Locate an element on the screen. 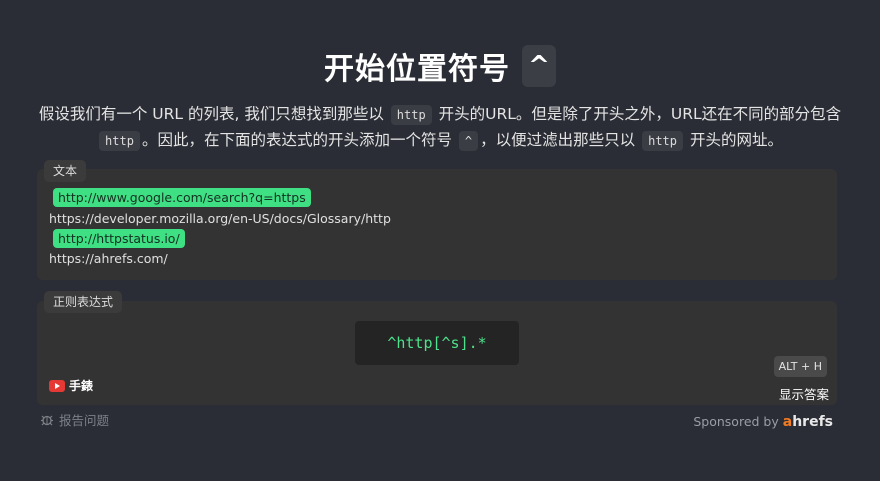 Image resolution: width=880 pixels, height=481 pixels. page-title-row: 开始位置符号 ^ is located at coordinates (440, 66).